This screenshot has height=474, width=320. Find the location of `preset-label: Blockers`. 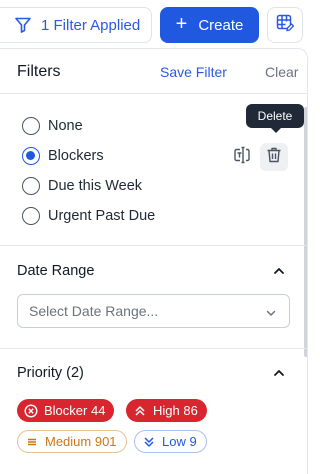

preset-label: Blockers is located at coordinates (76, 156).